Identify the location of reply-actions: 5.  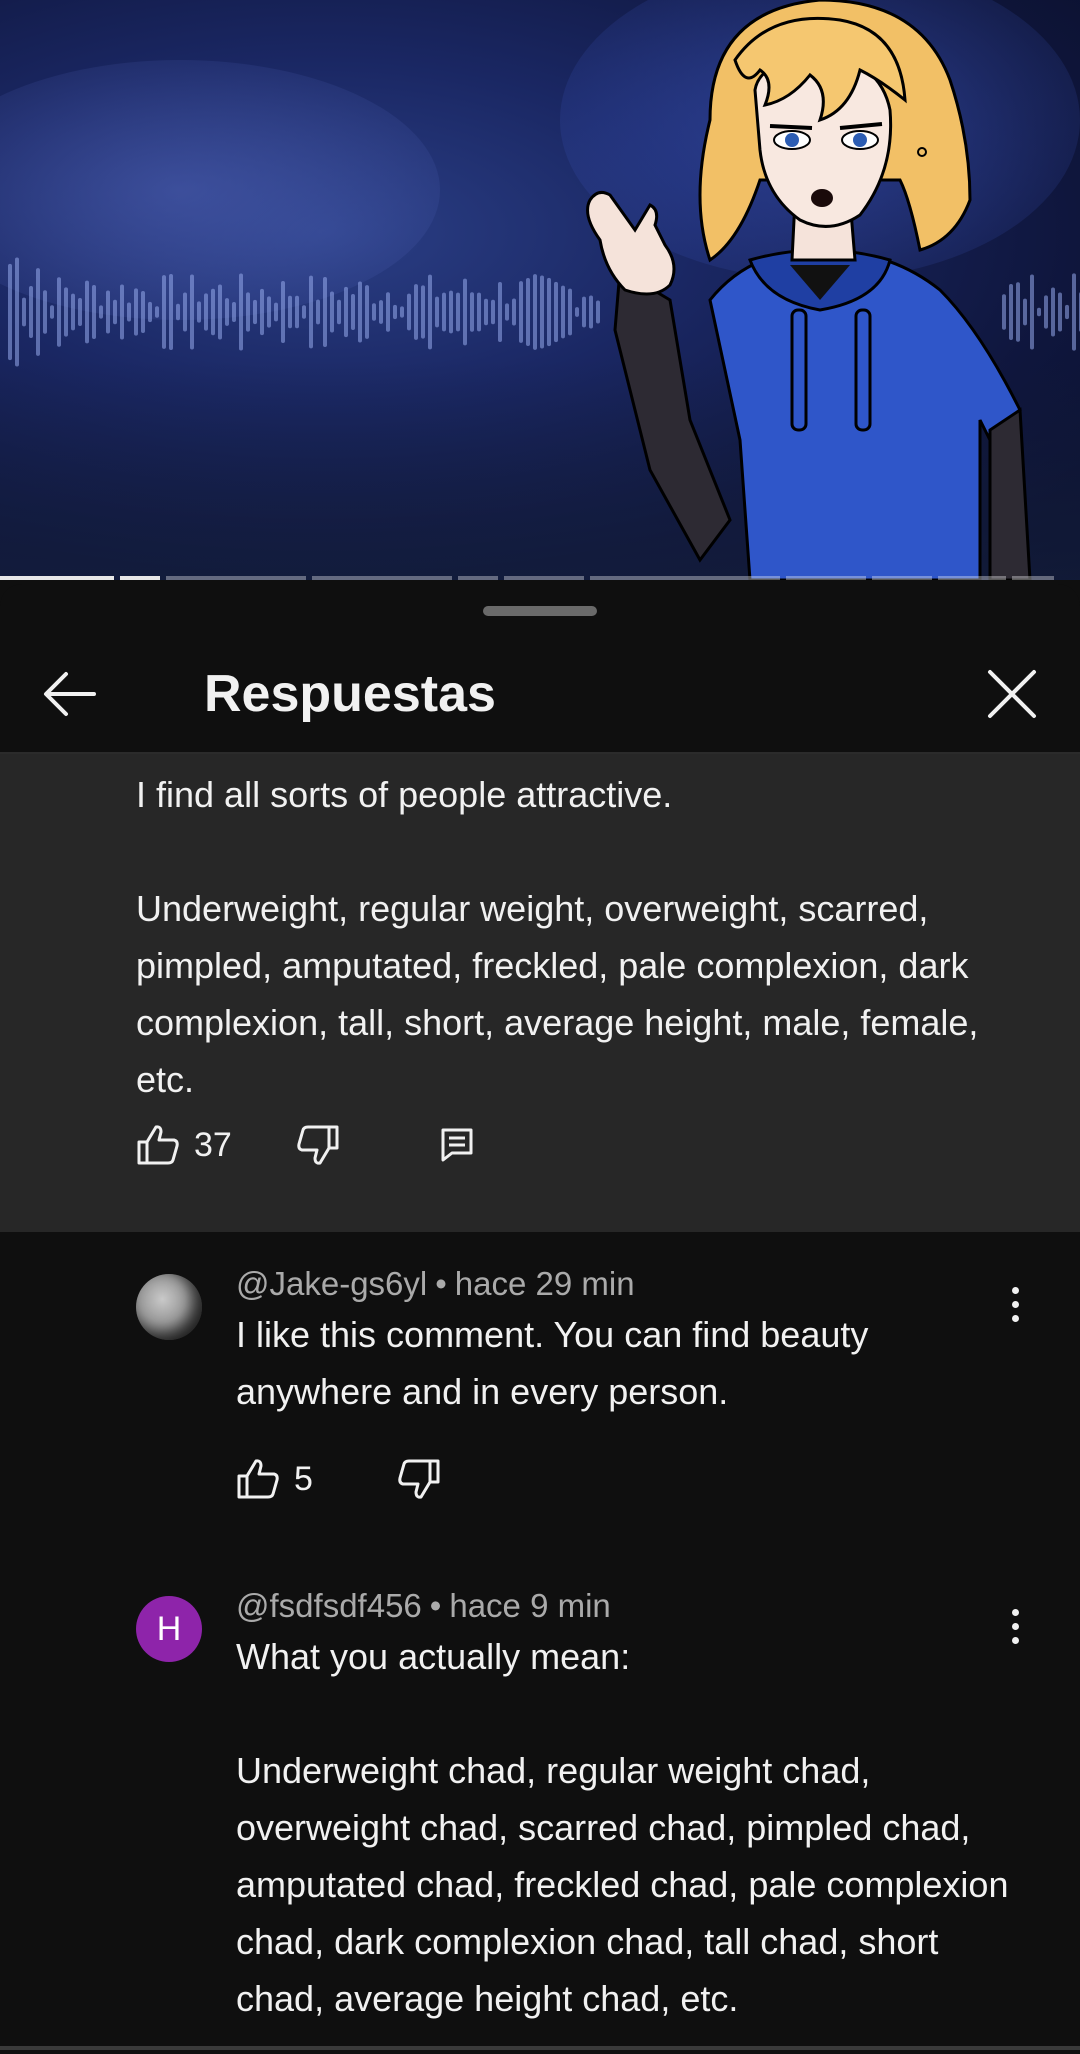
(338, 1479).